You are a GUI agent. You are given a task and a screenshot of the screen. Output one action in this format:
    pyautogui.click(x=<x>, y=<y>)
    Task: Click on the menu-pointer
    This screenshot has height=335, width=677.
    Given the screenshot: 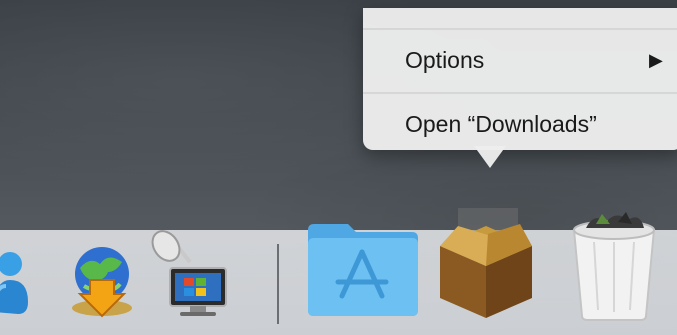 What is the action you would take?
    pyautogui.click(x=490, y=157)
    